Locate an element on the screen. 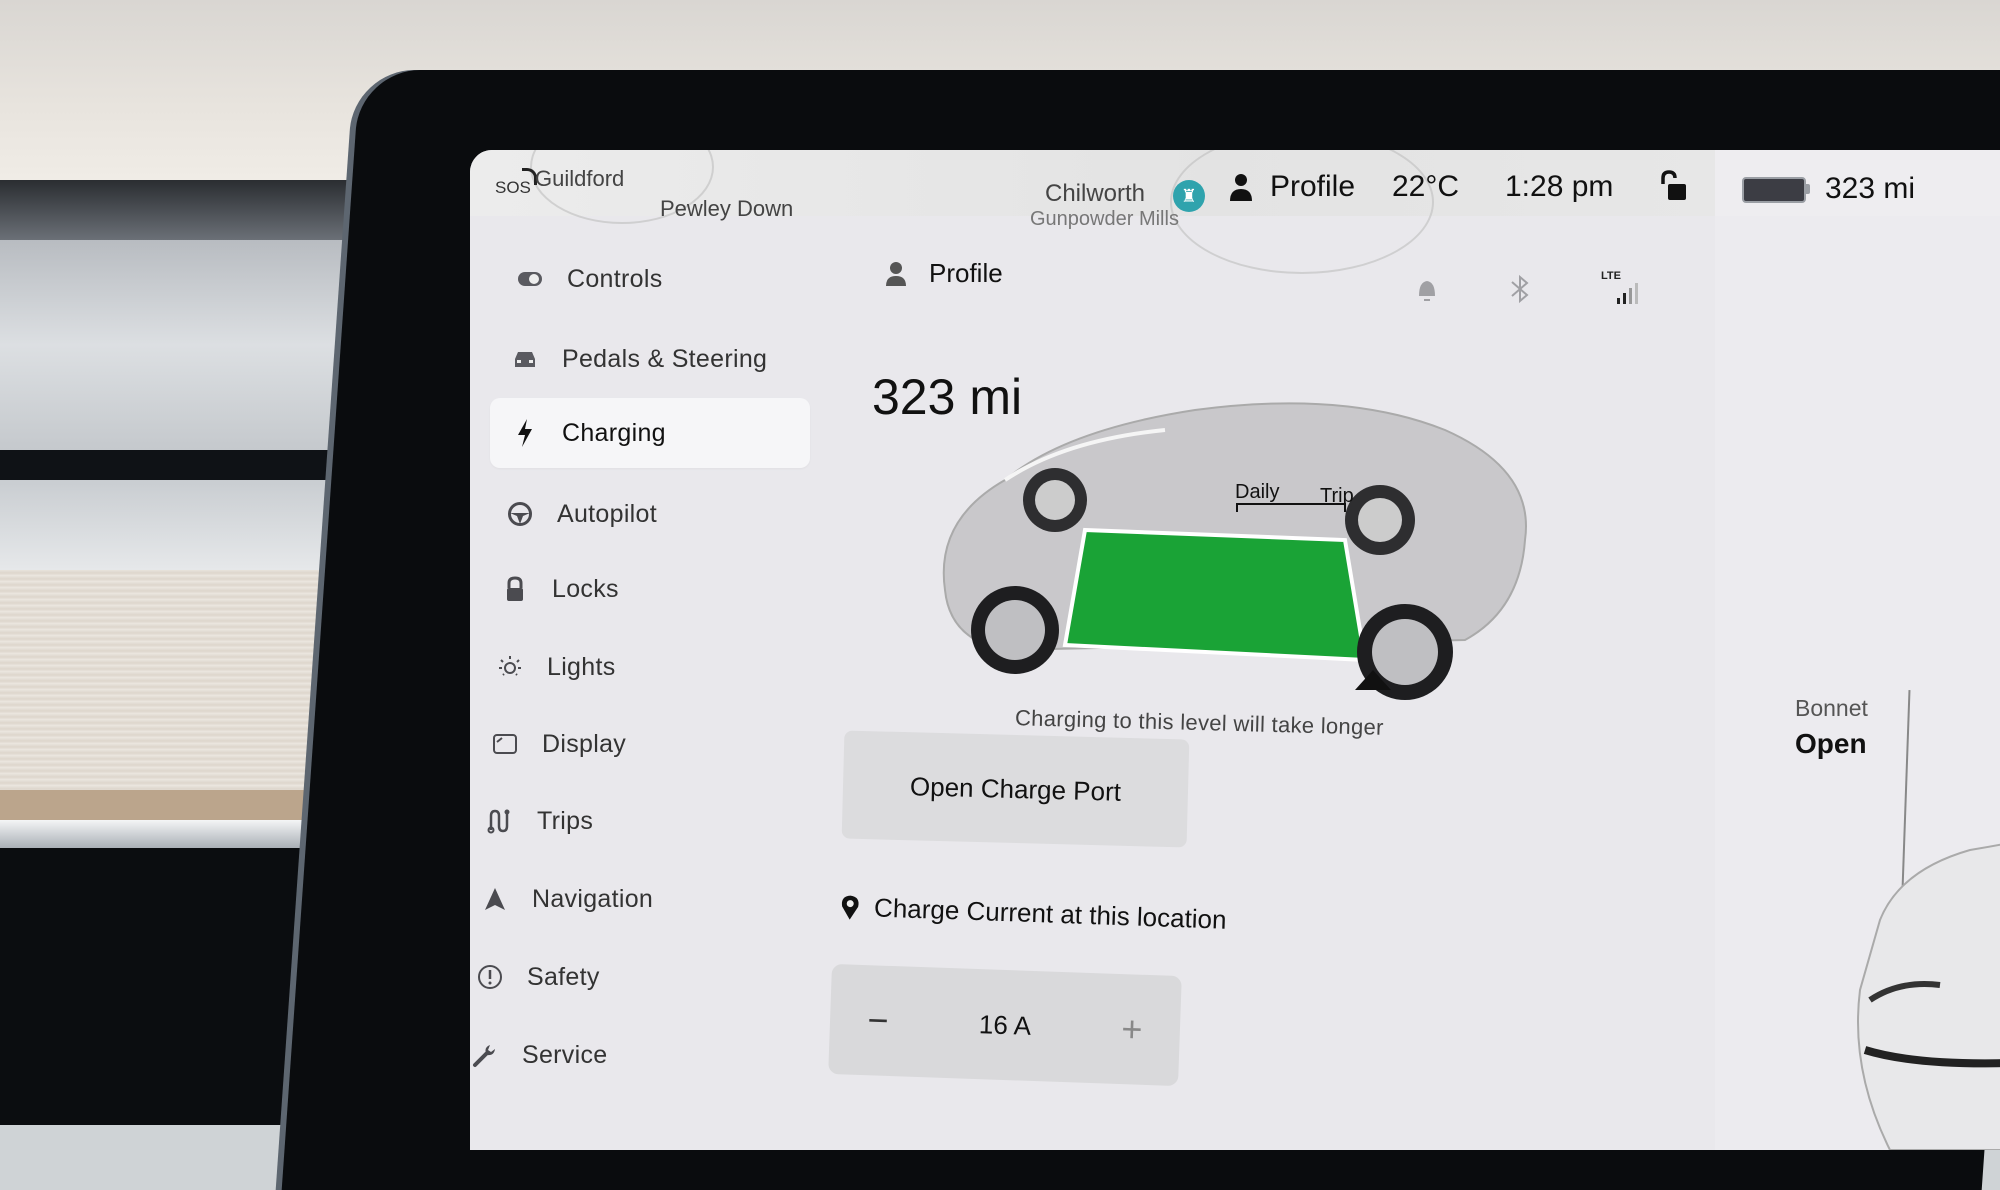 This screenshot has height=1190, width=2000. lightning-icon is located at coordinates (525, 433).